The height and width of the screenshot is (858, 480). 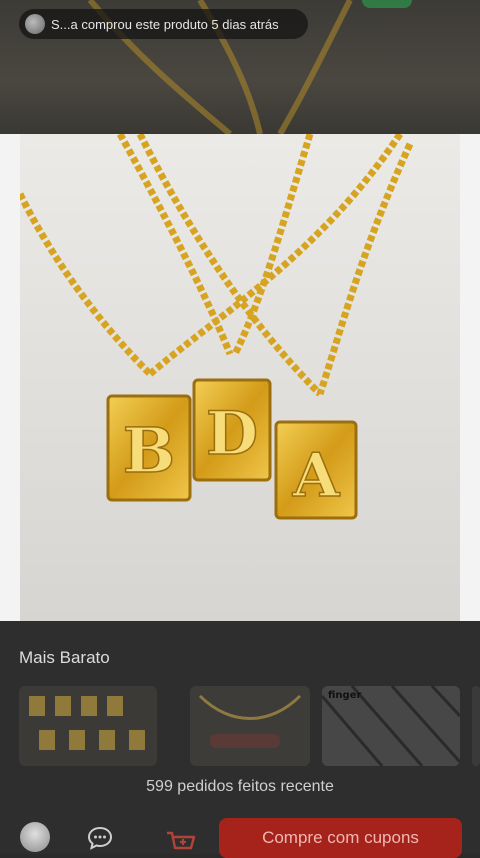 I want to click on pendant-d: D, so click(x=232, y=430).